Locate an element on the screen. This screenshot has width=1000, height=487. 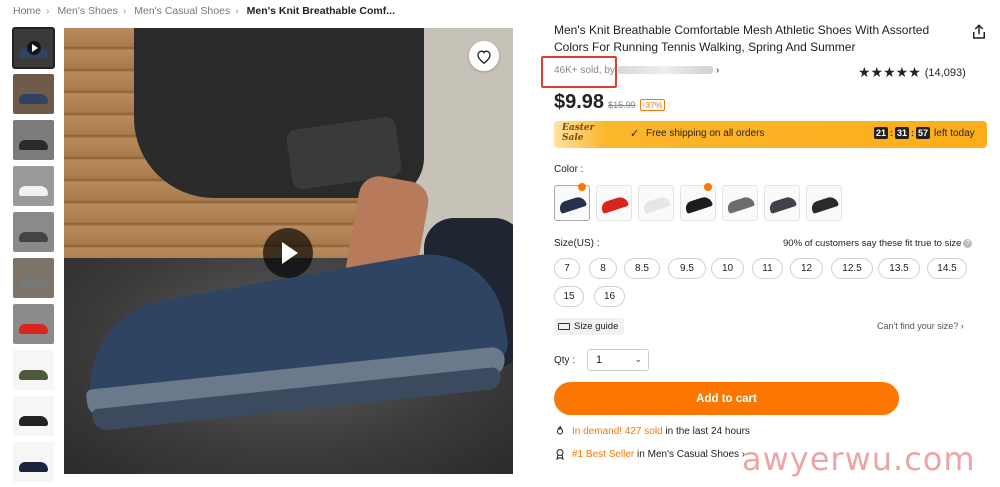
thumbnail-list is located at coordinates (33, 257).